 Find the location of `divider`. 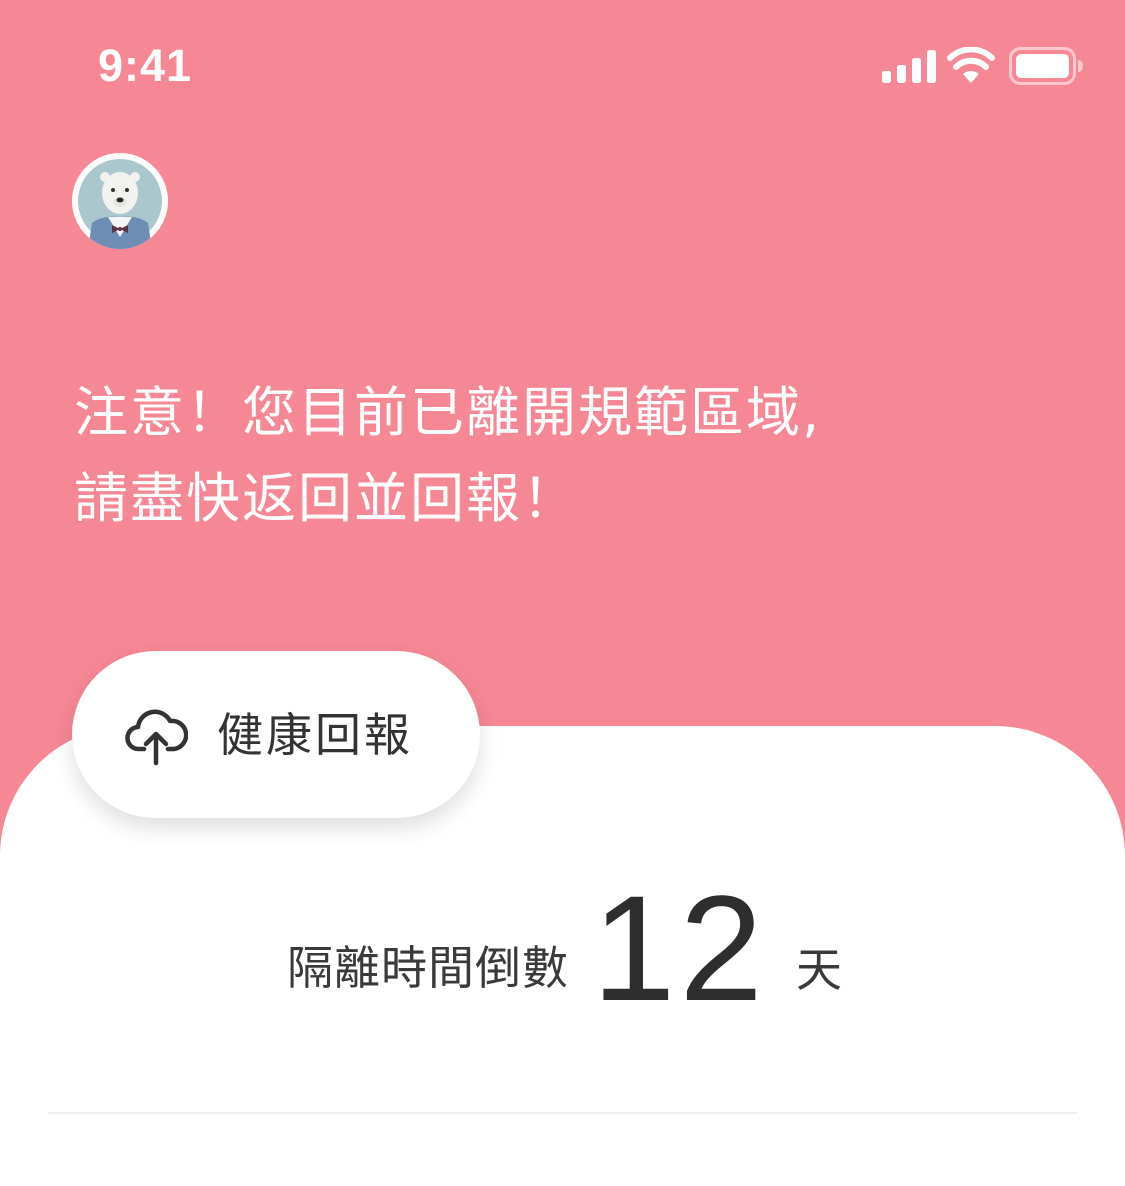

divider is located at coordinates (562, 1113).